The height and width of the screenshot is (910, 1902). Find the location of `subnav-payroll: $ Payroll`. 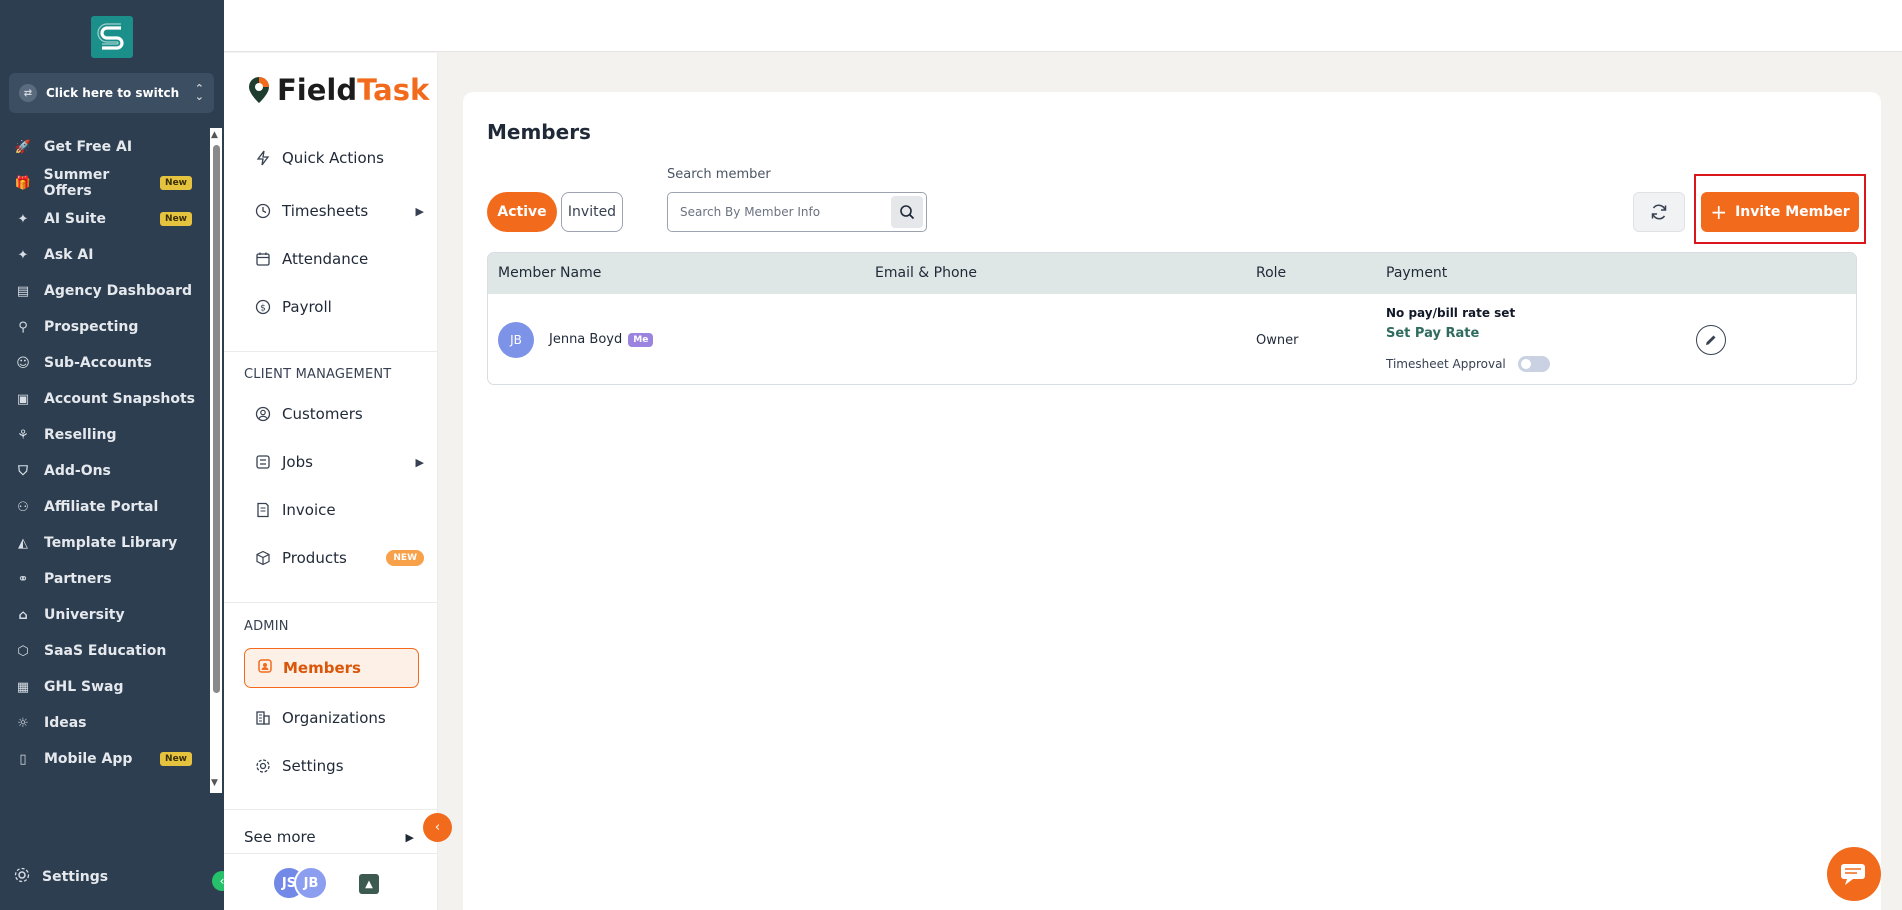

subnav-payroll: $ Payroll is located at coordinates (339, 307).